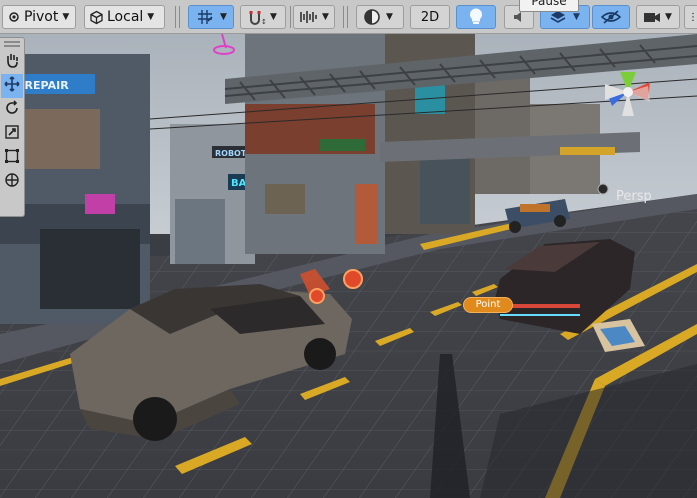 The width and height of the screenshot is (697, 498). I want to click on persp-label: Persp, so click(634, 196).